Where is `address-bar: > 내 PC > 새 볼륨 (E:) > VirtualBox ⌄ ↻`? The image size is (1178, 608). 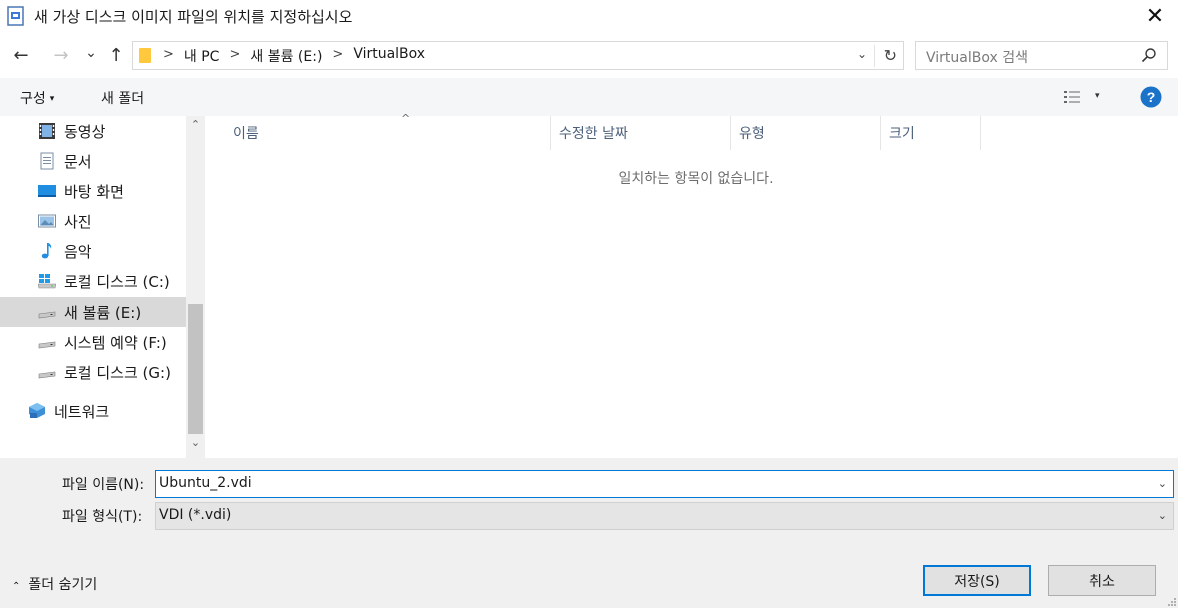 address-bar: > 내 PC > 새 볼륨 (E:) > VirtualBox ⌄ ↻ is located at coordinates (518, 55).